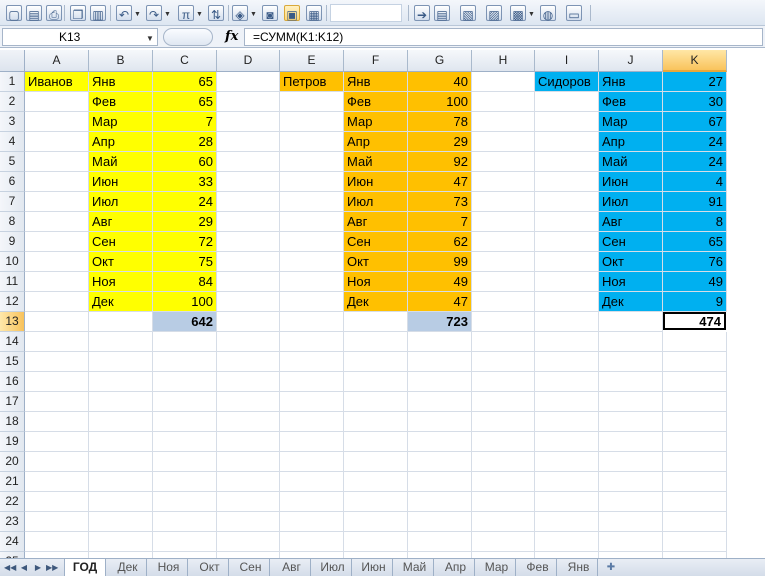 The width and height of the screenshot is (765, 576). What do you see at coordinates (12, 422) in the screenshot?
I see `row-header-18: 18` at bounding box center [12, 422].